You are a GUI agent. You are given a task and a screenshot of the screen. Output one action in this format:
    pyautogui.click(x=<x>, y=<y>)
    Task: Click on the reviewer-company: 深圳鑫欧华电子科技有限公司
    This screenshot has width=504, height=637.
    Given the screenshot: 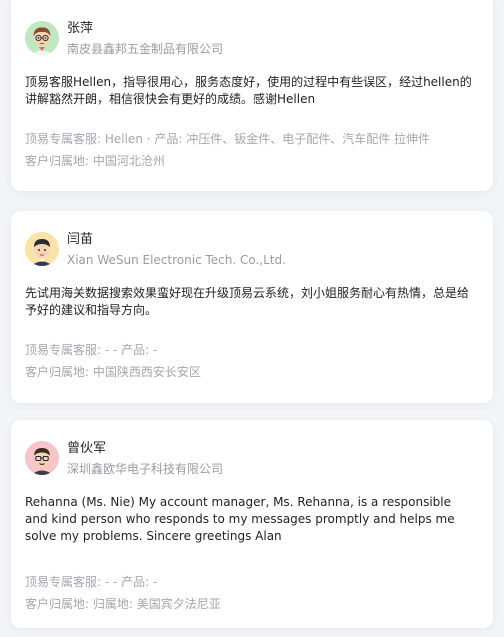 What is the action you would take?
    pyautogui.click(x=145, y=469)
    